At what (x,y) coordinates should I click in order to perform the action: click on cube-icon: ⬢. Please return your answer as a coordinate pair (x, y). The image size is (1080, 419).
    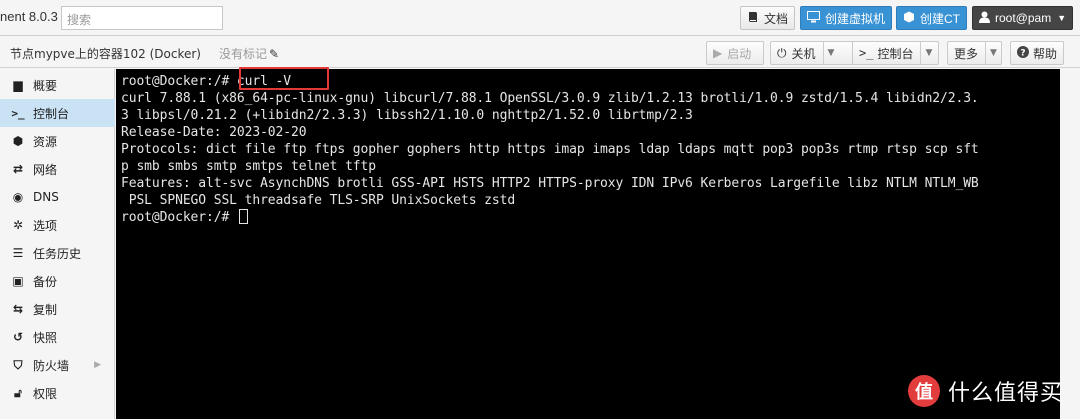
    Looking at the image, I should click on (18, 141).